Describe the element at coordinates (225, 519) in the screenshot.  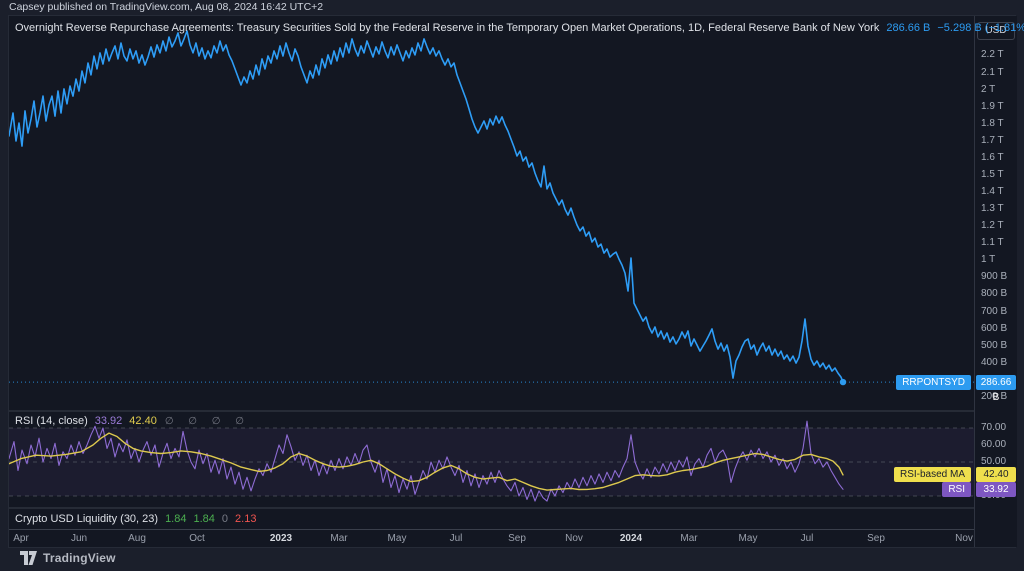
I see `liquidity-value: 0` at that location.